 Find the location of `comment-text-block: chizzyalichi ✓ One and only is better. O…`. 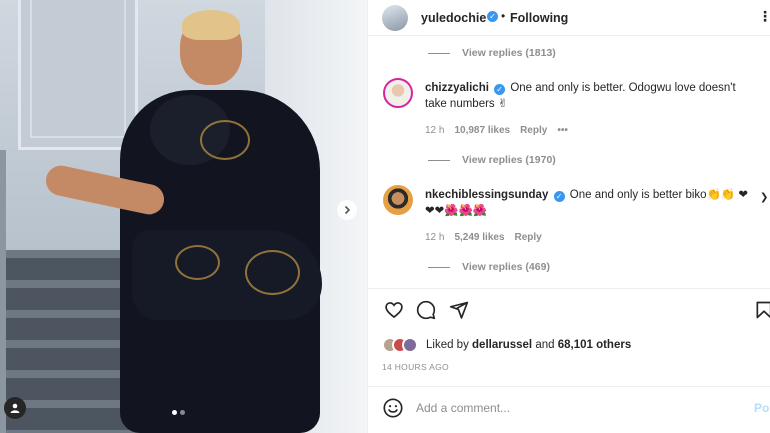

comment-text-block: chizzyalichi ✓ One and only is better. O… is located at coordinates (590, 96).